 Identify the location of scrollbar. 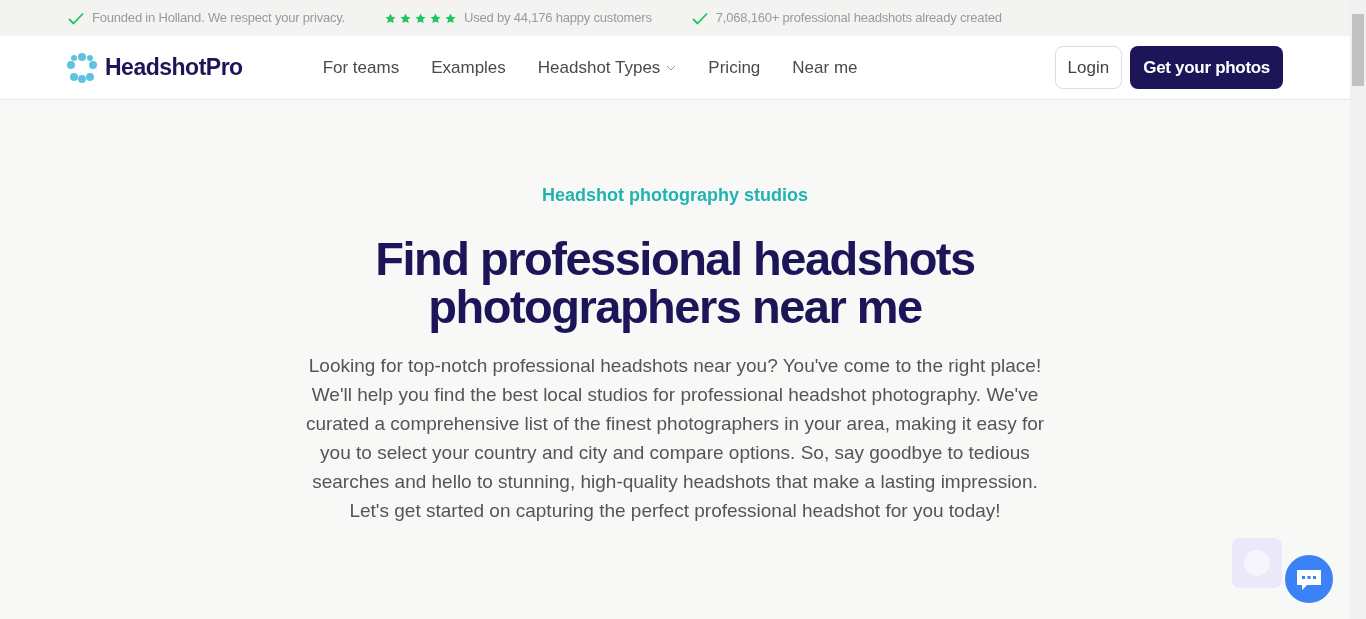
(1358, 309).